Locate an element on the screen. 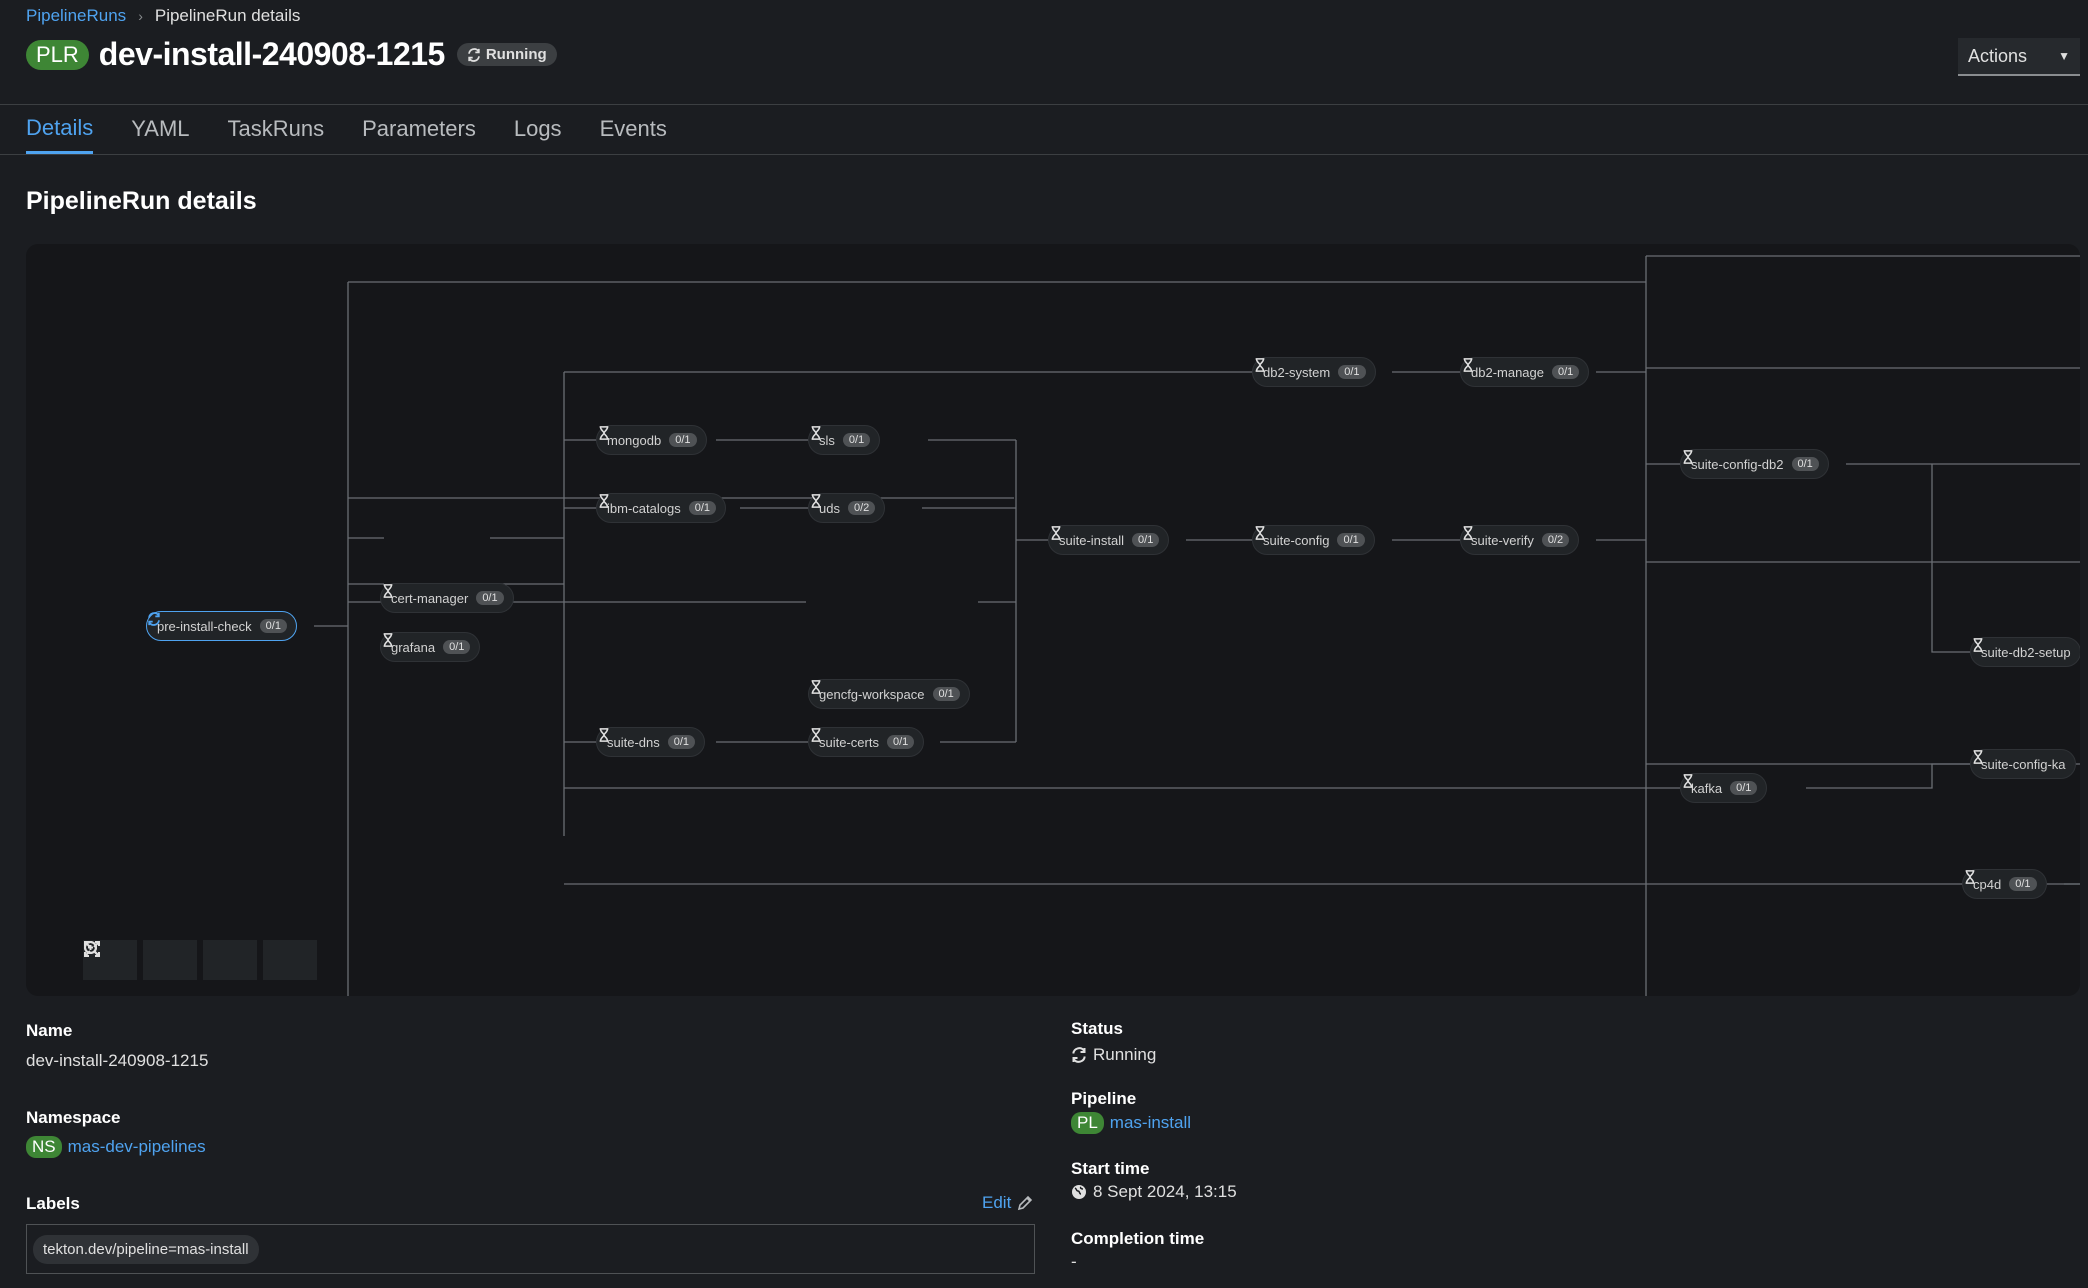  start-time-text: 8 Sept 2024, 13:15 is located at coordinates (1165, 1191).